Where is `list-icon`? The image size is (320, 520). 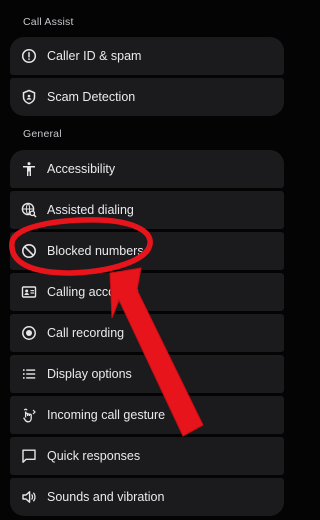 list-icon is located at coordinates (29, 374).